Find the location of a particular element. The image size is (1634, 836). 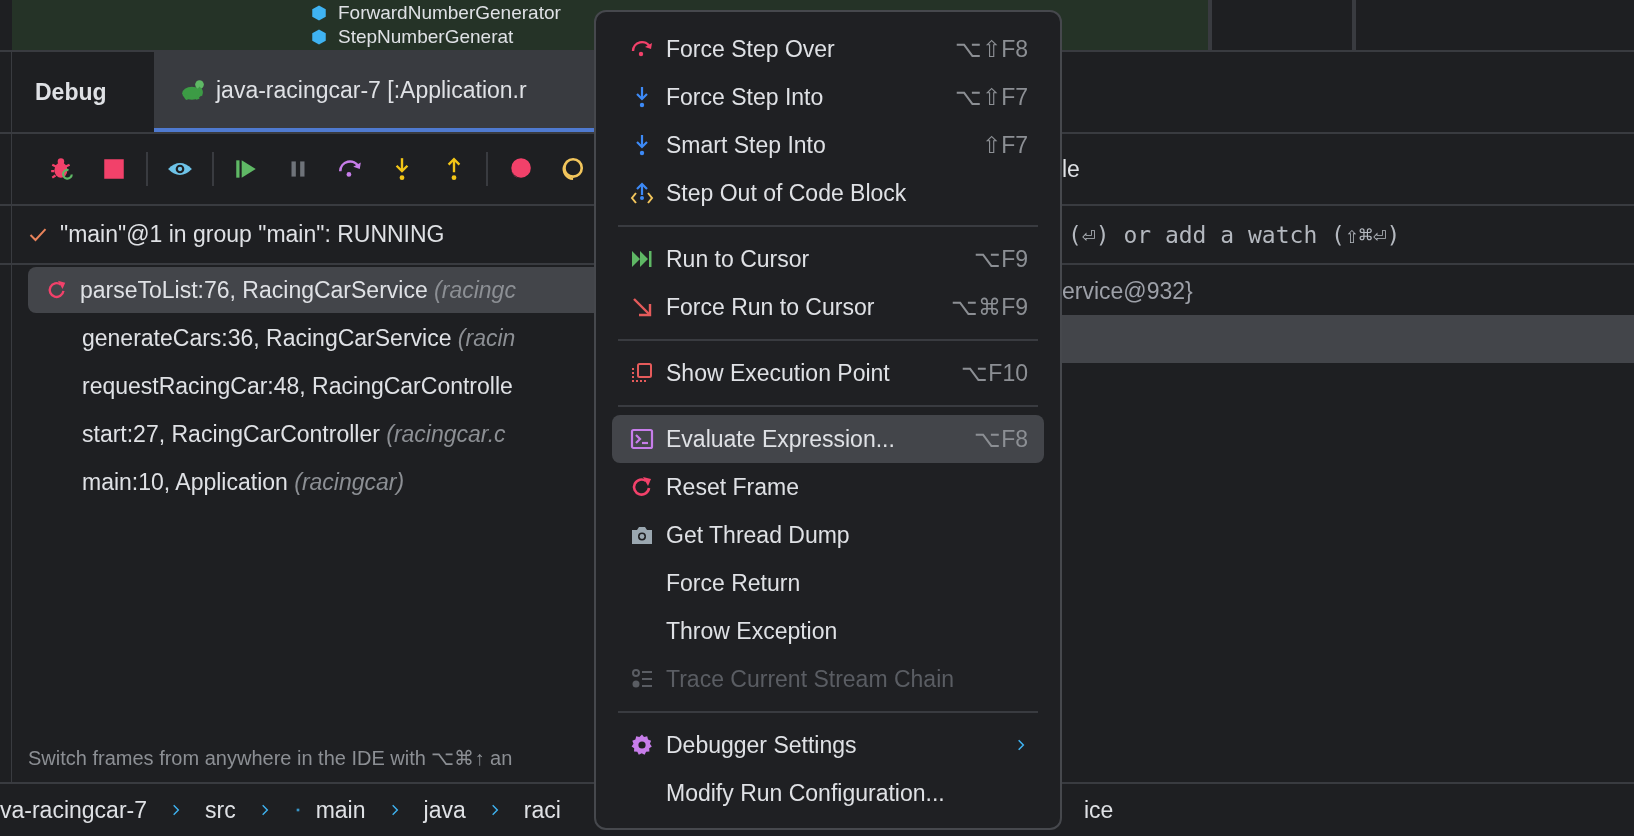

menu-item: Force Step Over ⌥⇧F8 is located at coordinates (828, 49).